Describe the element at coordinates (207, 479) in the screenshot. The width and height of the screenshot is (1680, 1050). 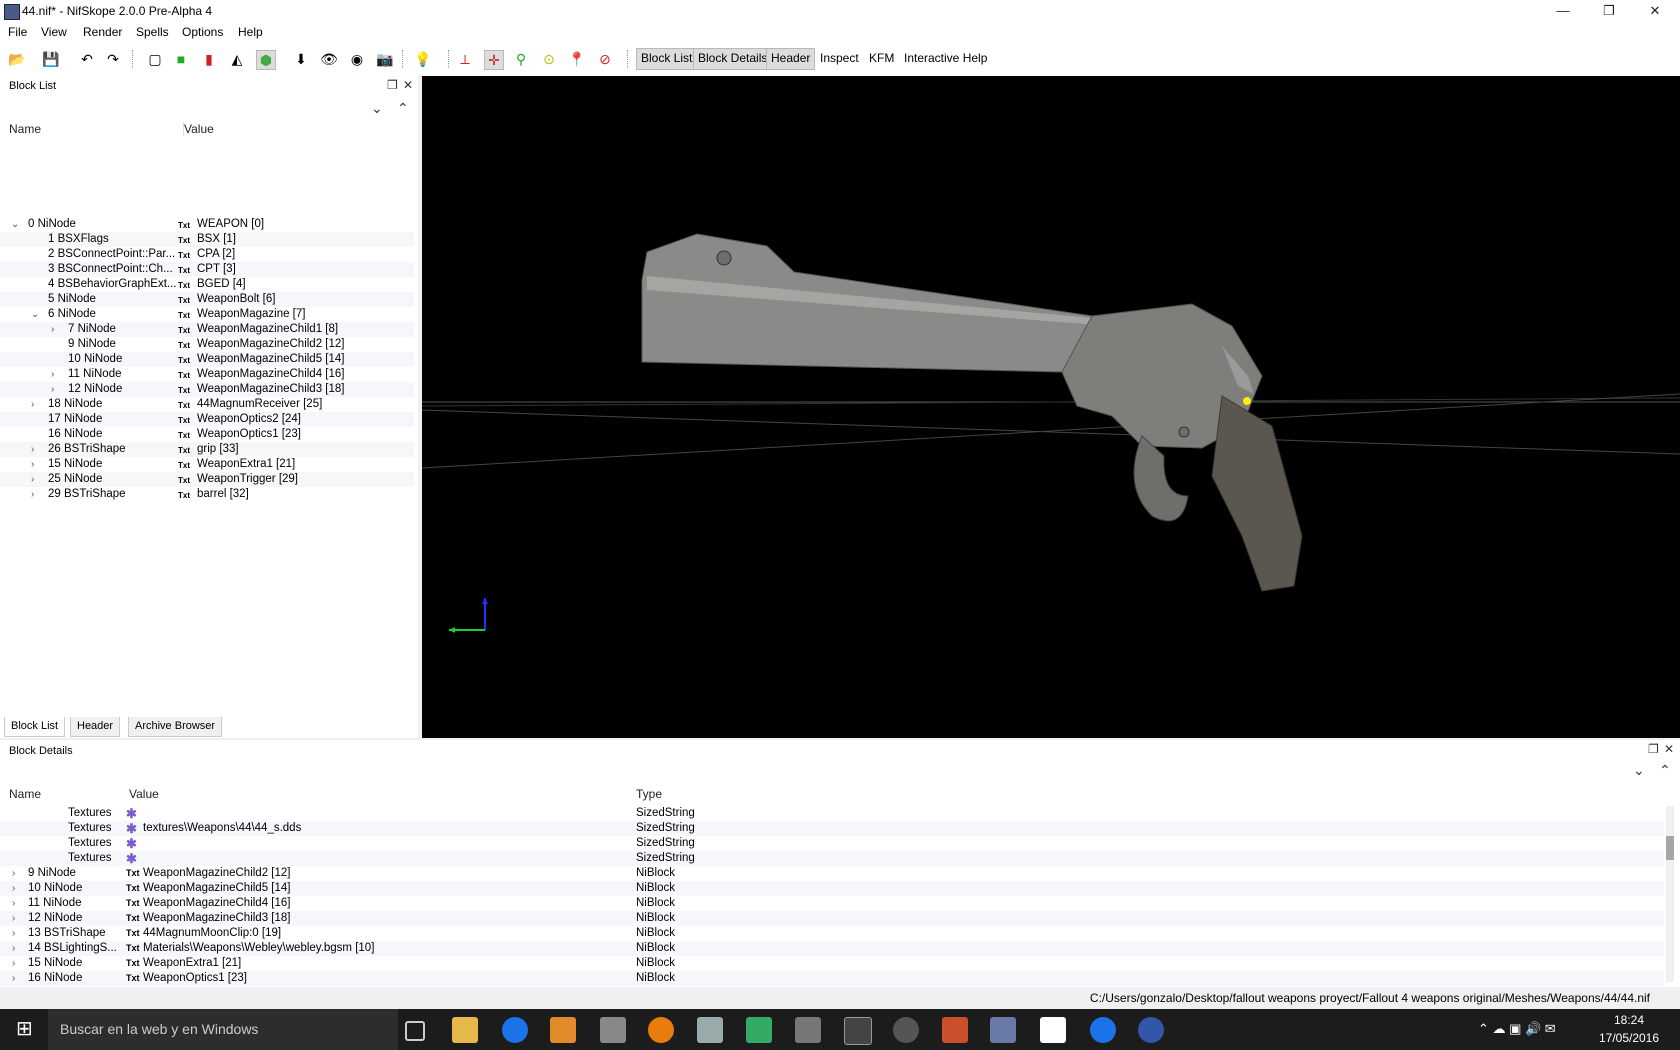
I see `tree-row: › 25 NiNode Txt WeaponTrigger [29]` at that location.